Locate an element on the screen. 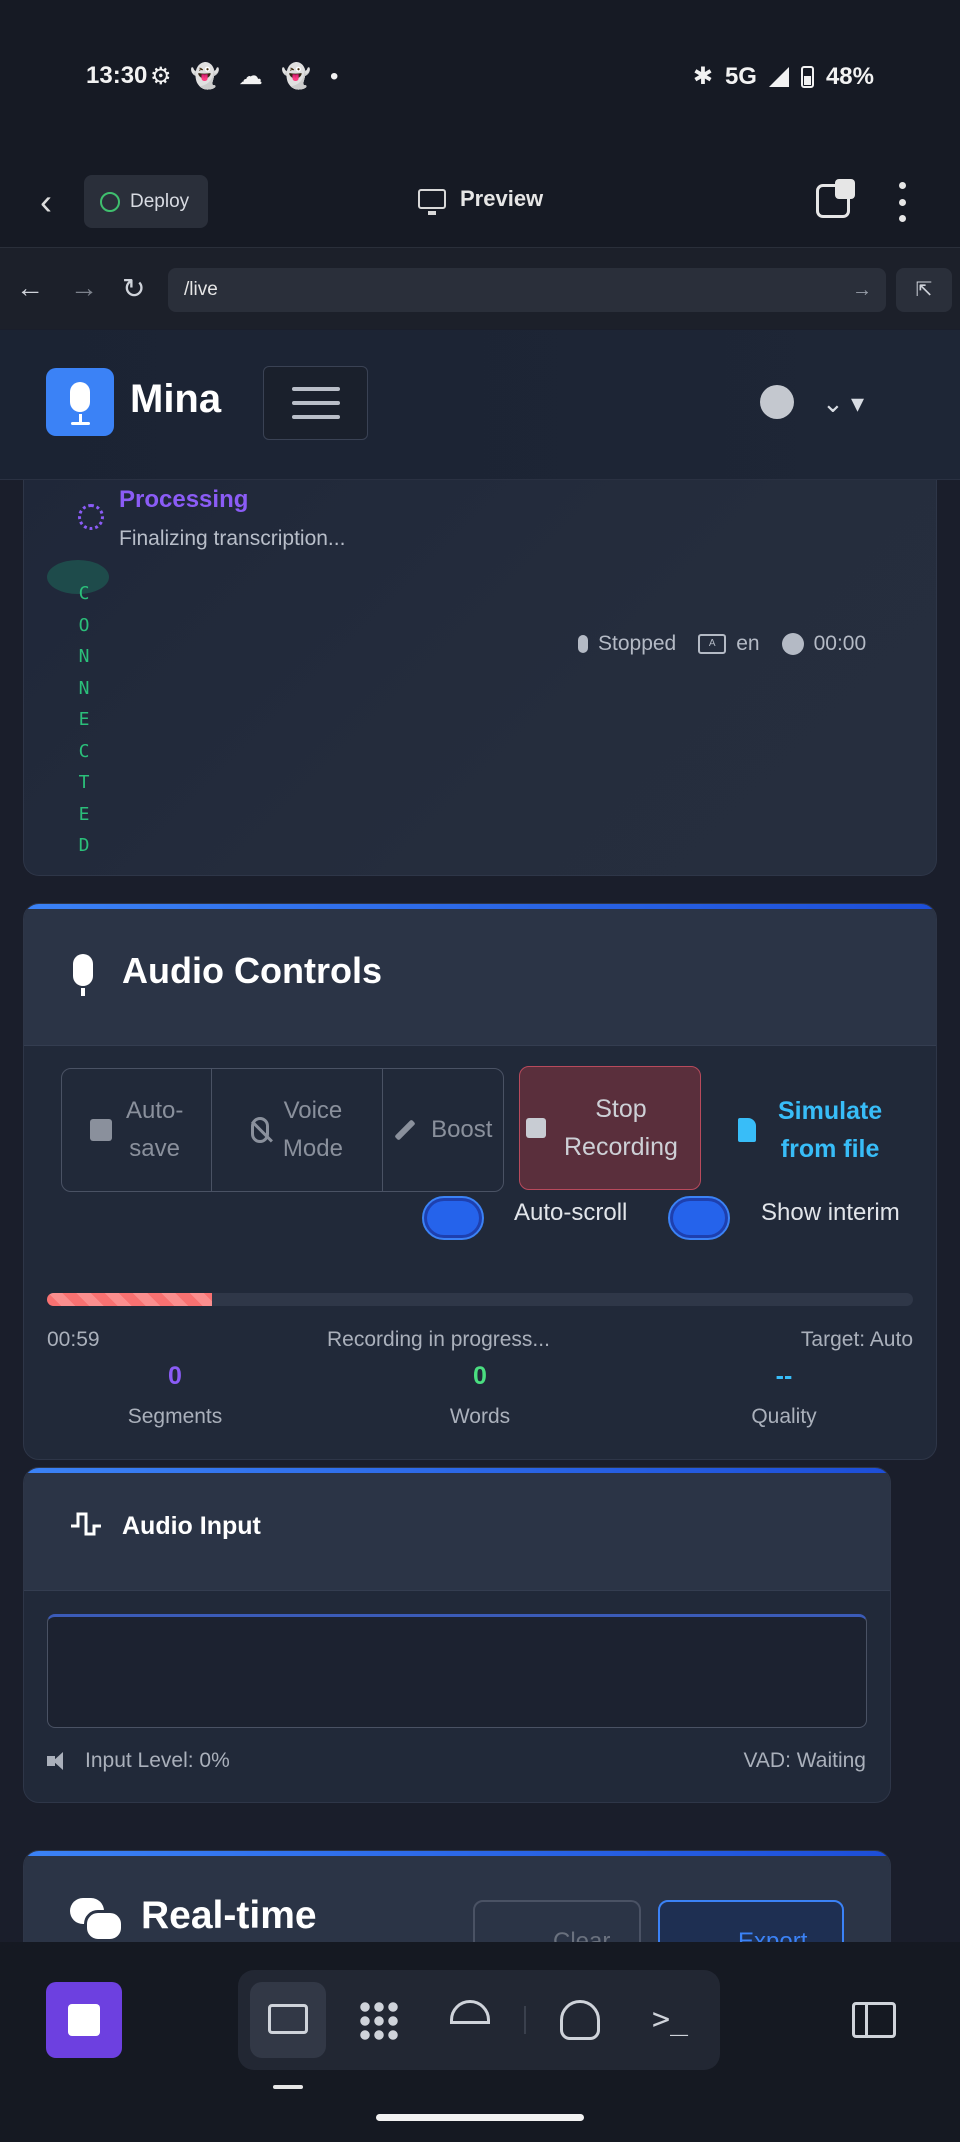  deploy-button: Deploy is located at coordinates (146, 201).